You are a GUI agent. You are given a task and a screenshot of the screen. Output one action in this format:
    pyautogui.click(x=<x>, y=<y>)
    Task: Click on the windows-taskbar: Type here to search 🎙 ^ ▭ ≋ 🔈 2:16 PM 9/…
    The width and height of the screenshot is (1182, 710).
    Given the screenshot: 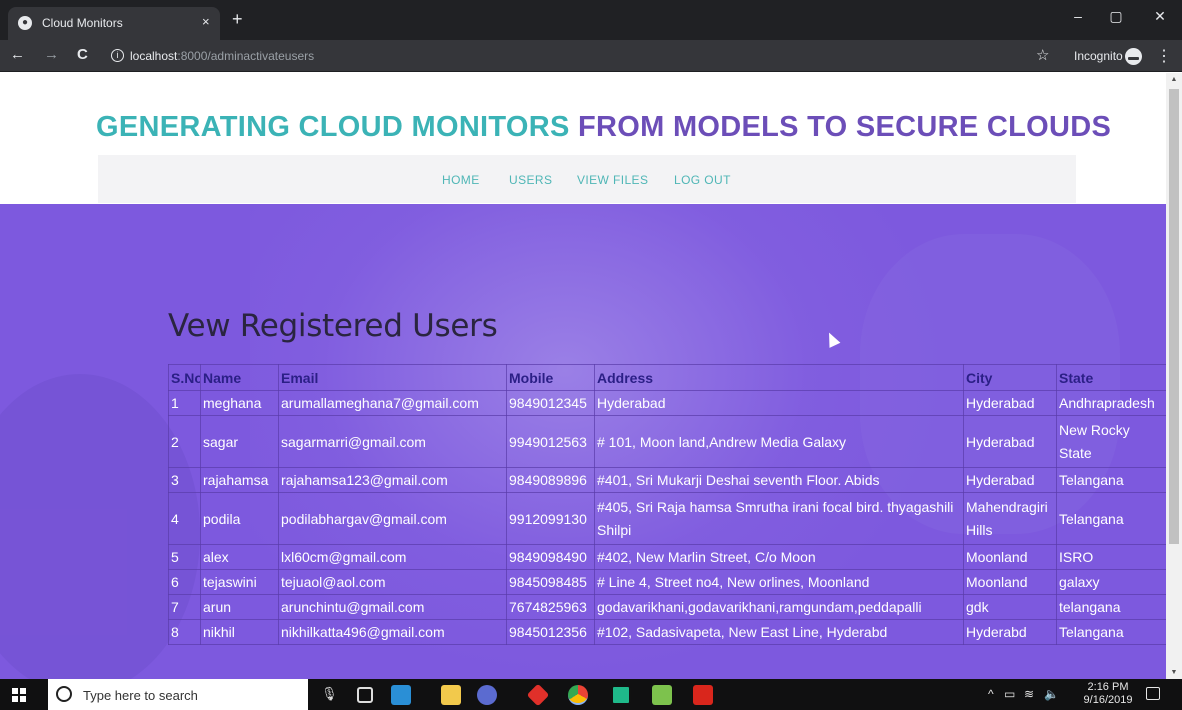 What is the action you would take?
    pyautogui.click(x=591, y=694)
    